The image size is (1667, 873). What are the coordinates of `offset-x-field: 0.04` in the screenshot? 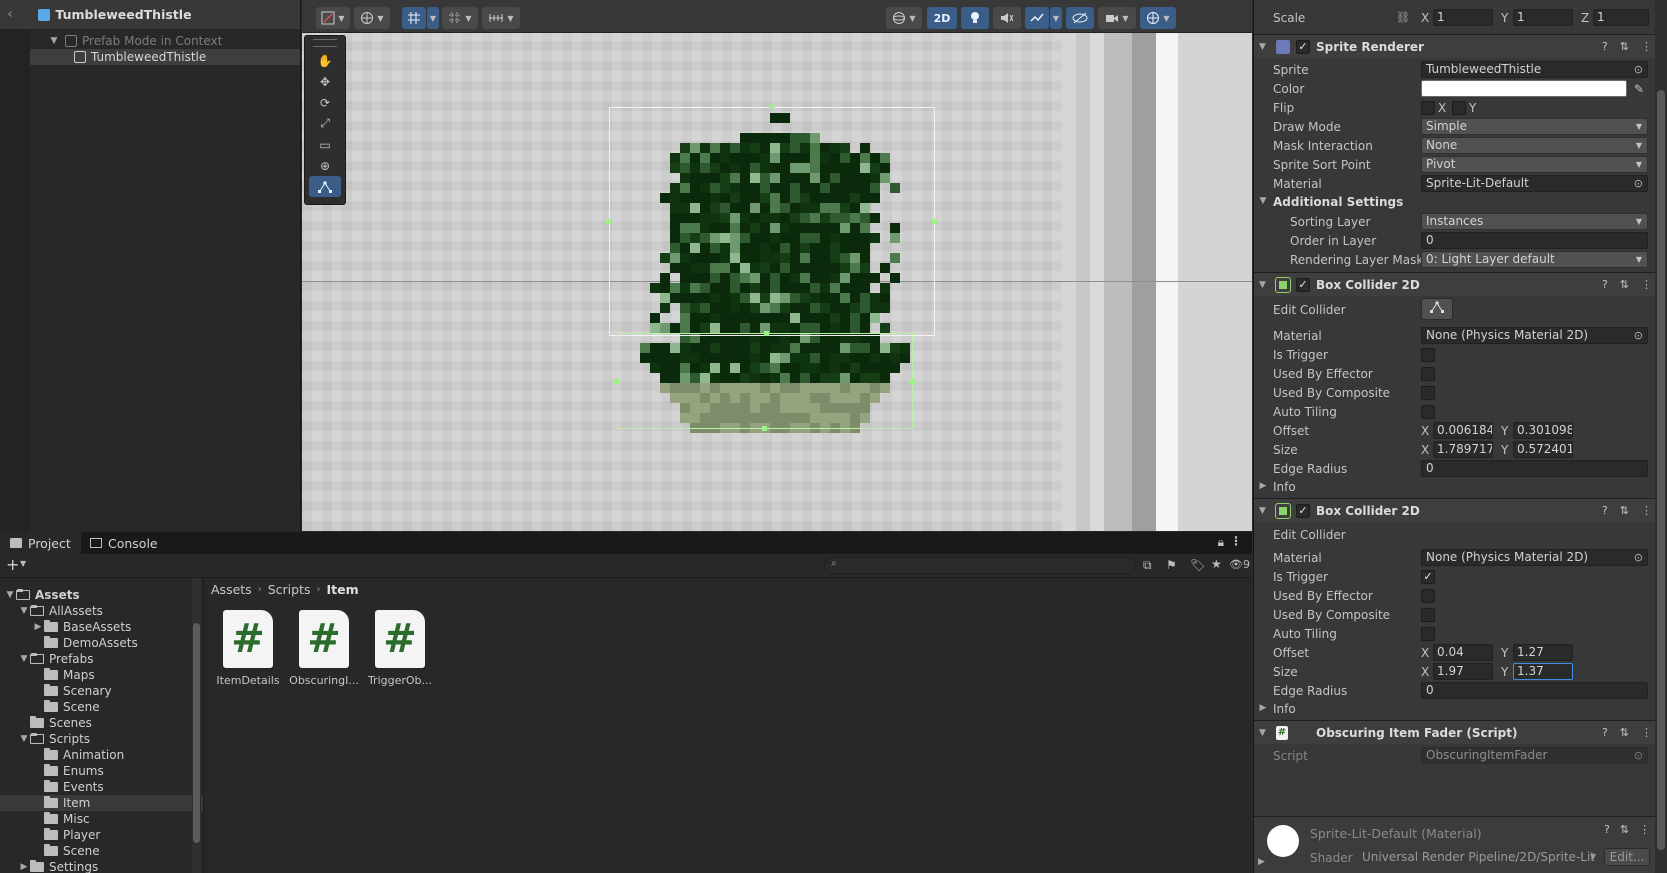 It's located at (1463, 652).